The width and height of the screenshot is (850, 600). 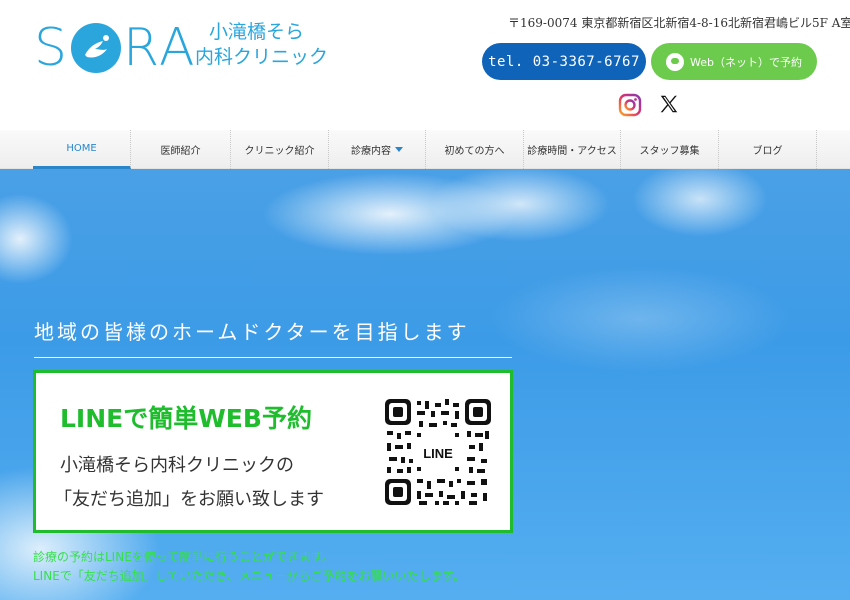 I want to click on nav-label: クリニック紹介, so click(x=279, y=151).